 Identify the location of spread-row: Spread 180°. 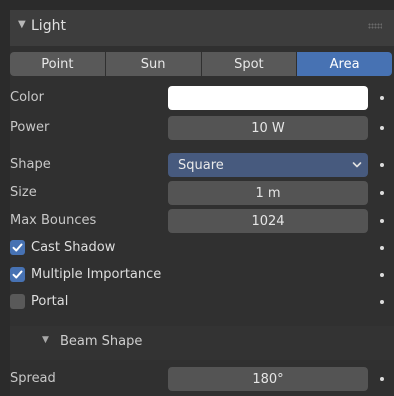
(202, 379).